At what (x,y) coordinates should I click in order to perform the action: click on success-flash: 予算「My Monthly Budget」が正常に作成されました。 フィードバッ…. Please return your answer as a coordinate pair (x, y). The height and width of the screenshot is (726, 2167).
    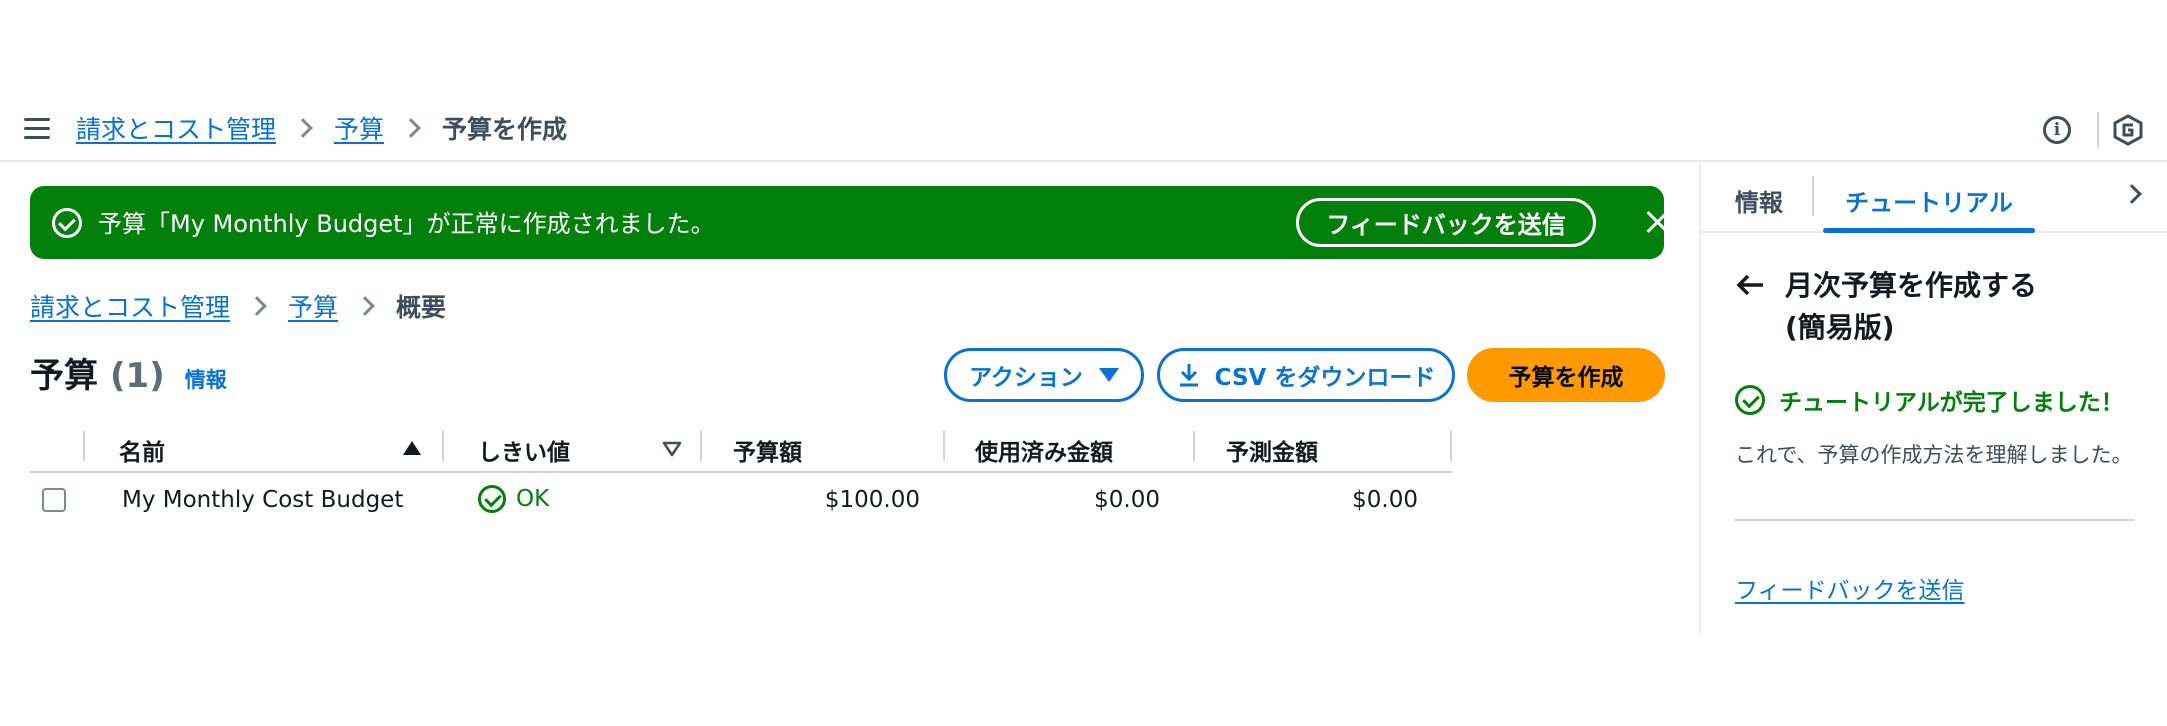
    Looking at the image, I should click on (847, 222).